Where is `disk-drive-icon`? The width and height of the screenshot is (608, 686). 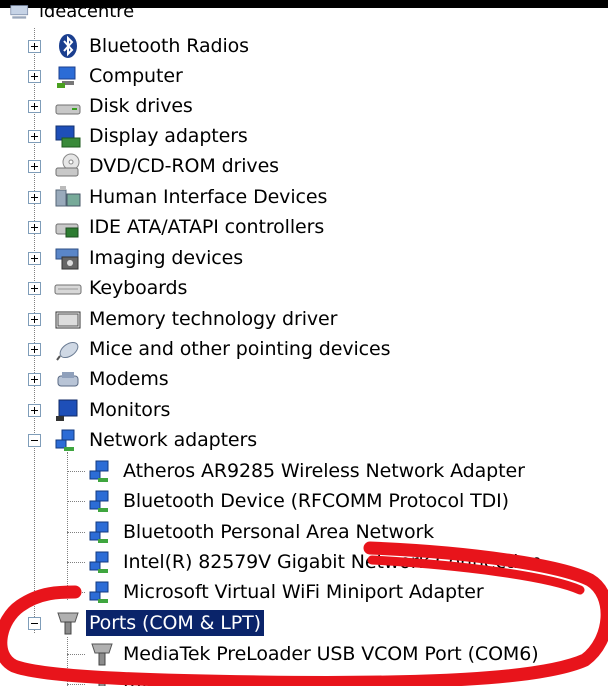 disk-drive-icon is located at coordinates (68, 109).